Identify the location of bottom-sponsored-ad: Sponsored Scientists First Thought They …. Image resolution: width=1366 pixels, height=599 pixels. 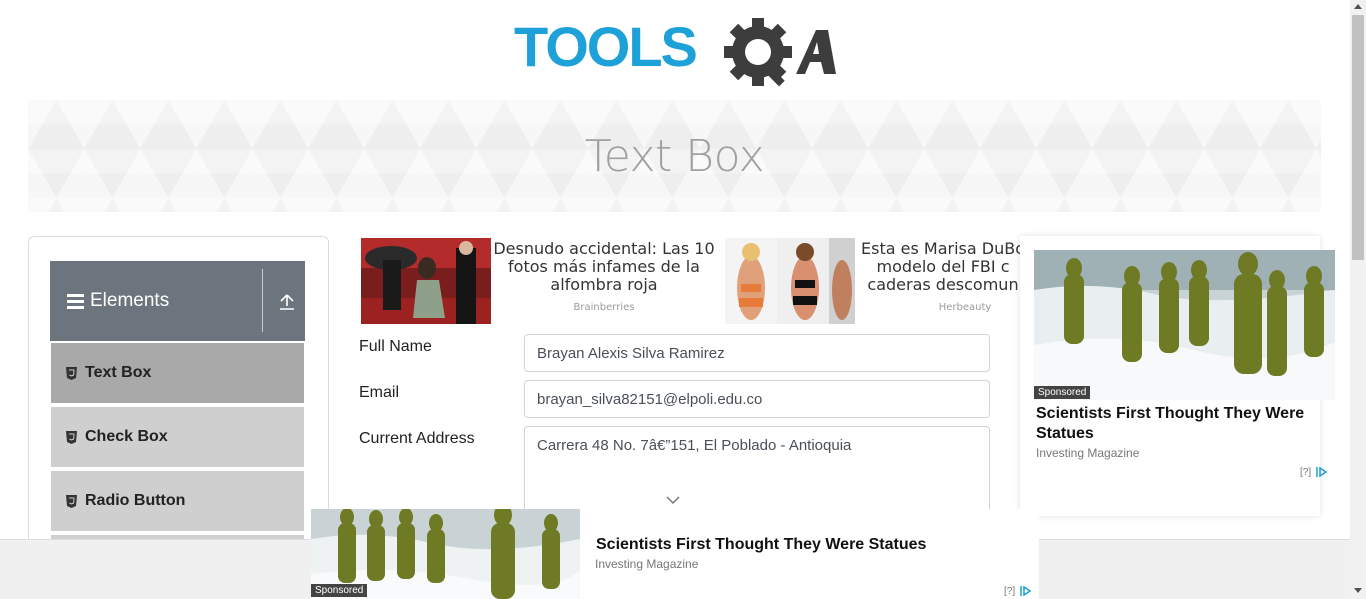
(675, 554).